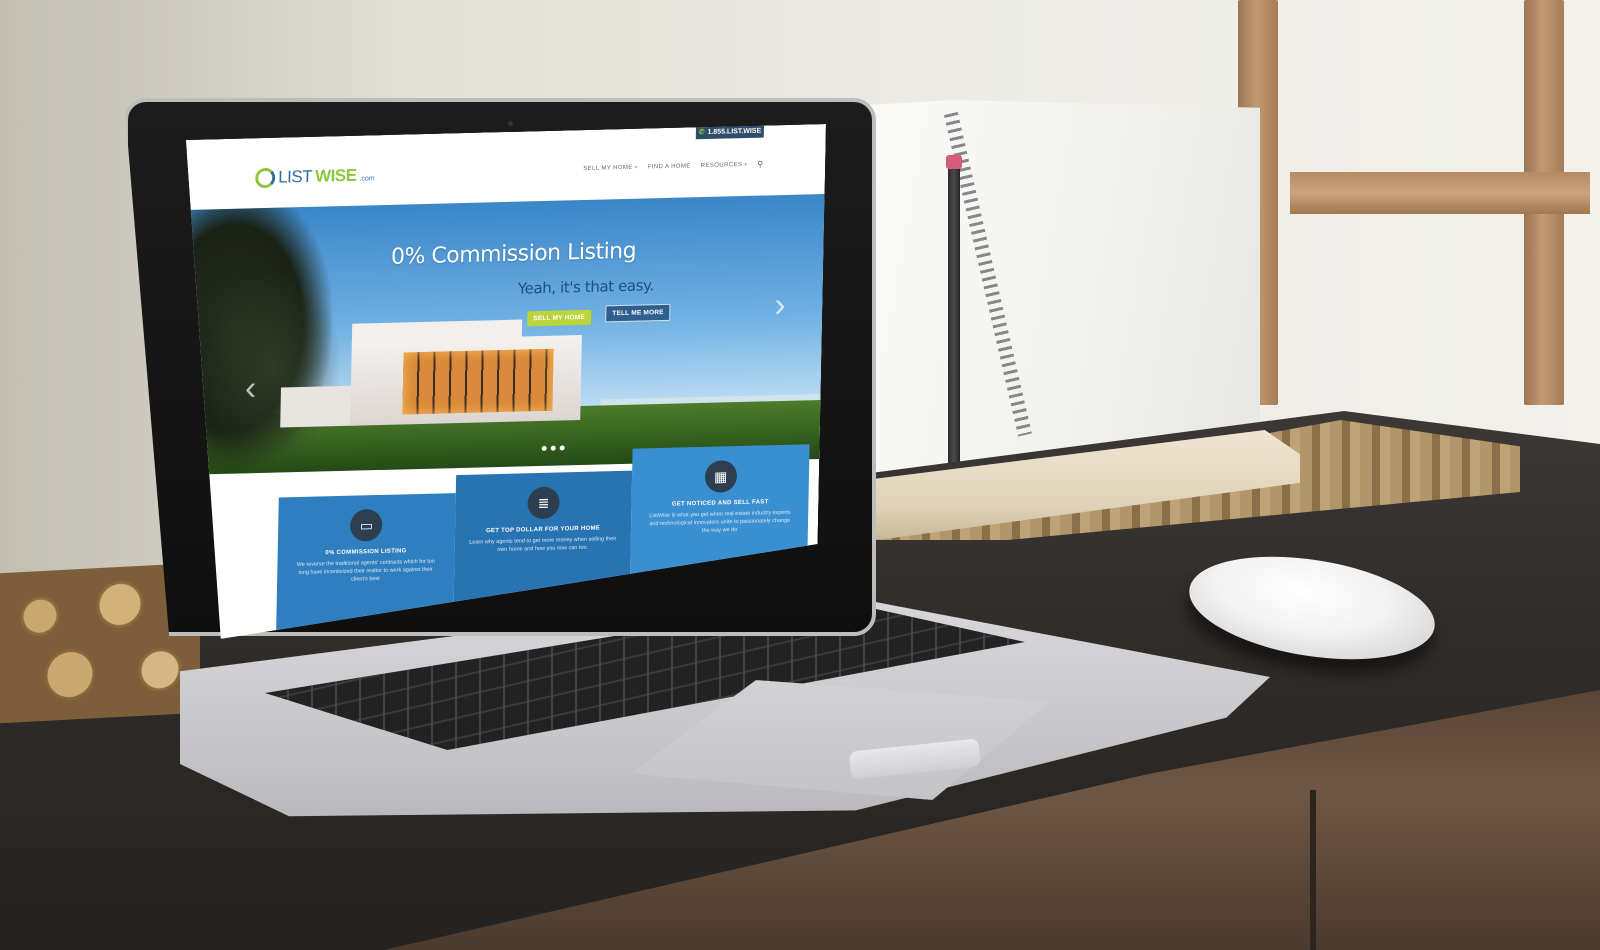  Describe the element at coordinates (295, 176) in the screenshot. I see `logo-text-list: LIST` at that location.